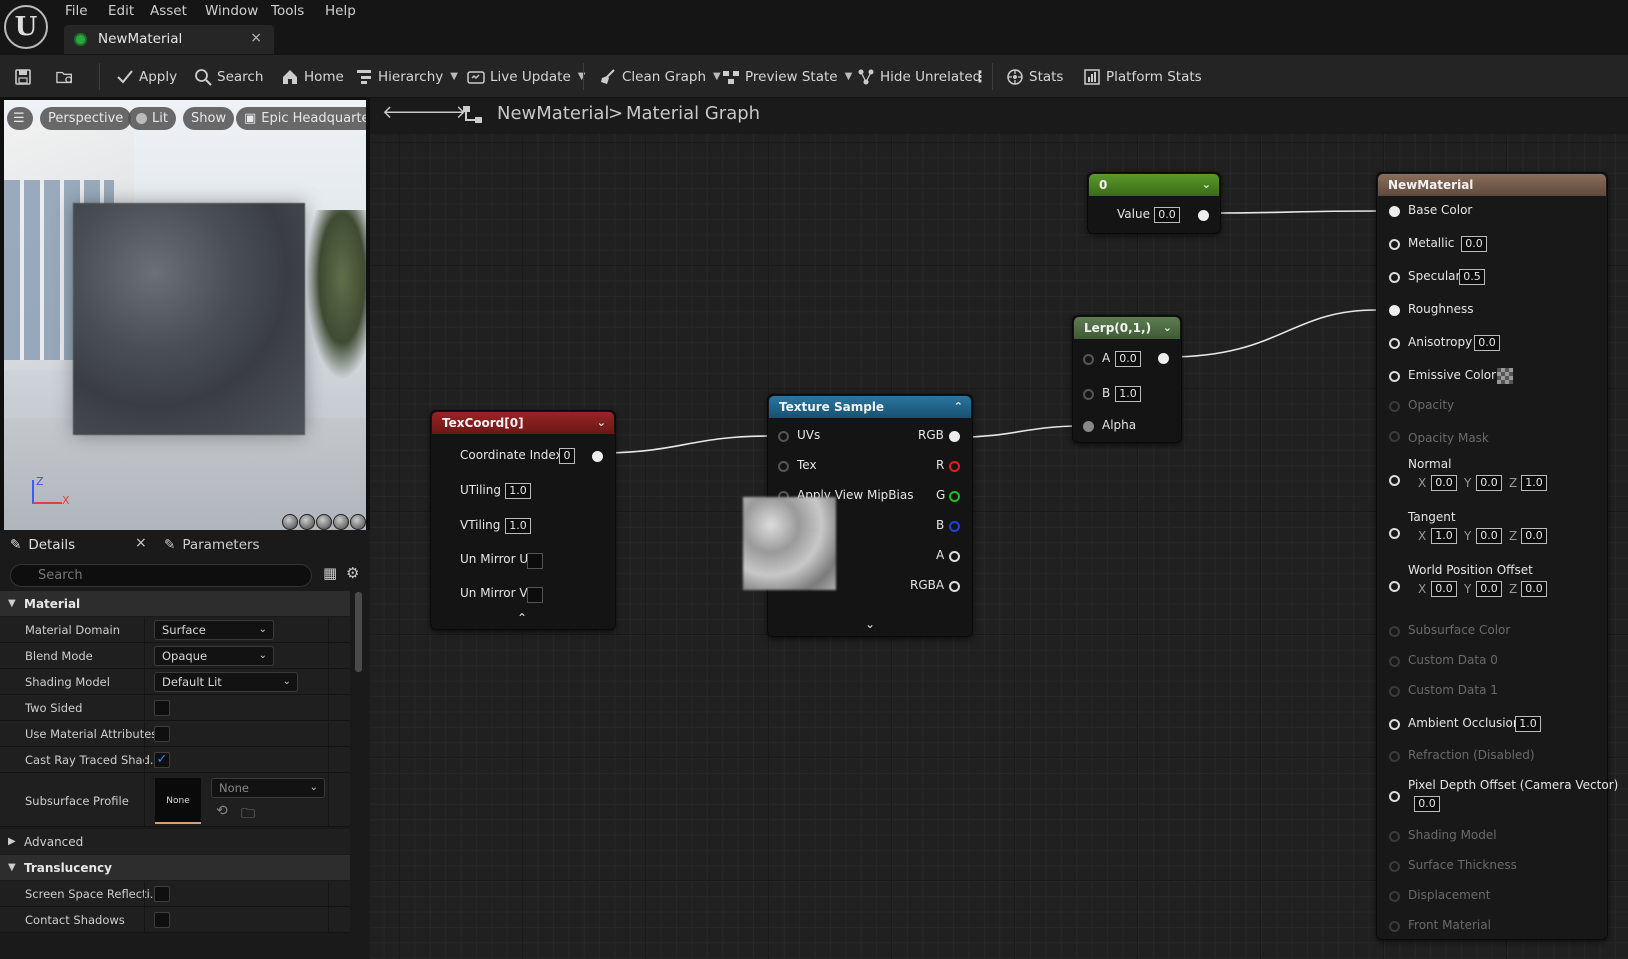 Image resolution: width=1628 pixels, height=959 pixels. Describe the element at coordinates (1127, 328) in the screenshot. I see `lerp-node-header: Lerp(0,1,) ⌄` at that location.